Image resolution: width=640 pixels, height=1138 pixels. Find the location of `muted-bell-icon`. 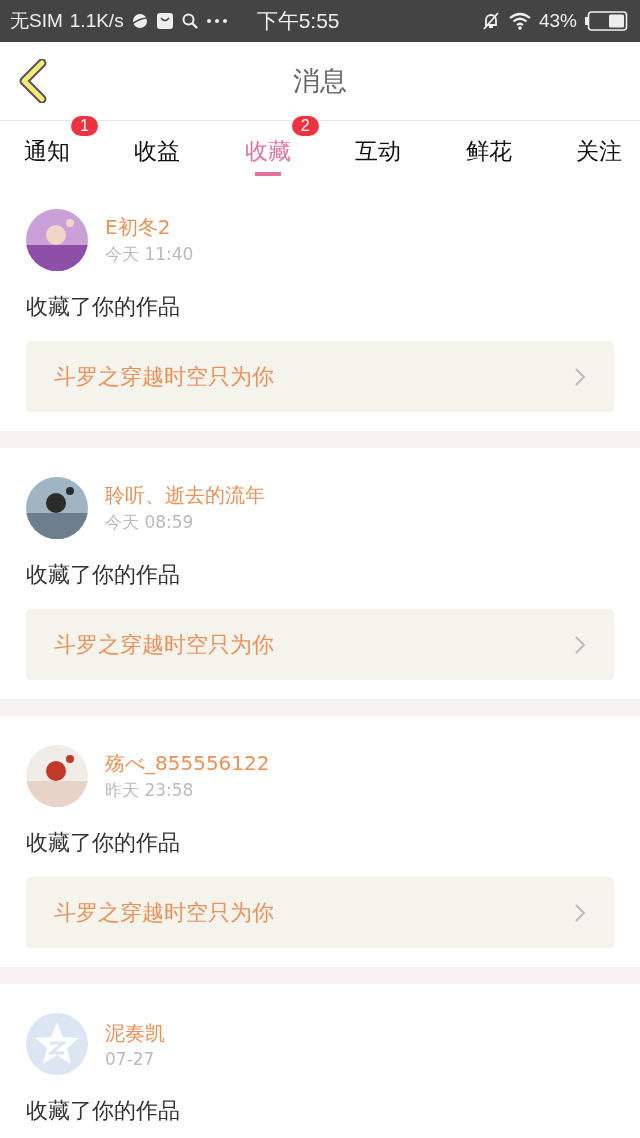

muted-bell-icon is located at coordinates (490, 21).